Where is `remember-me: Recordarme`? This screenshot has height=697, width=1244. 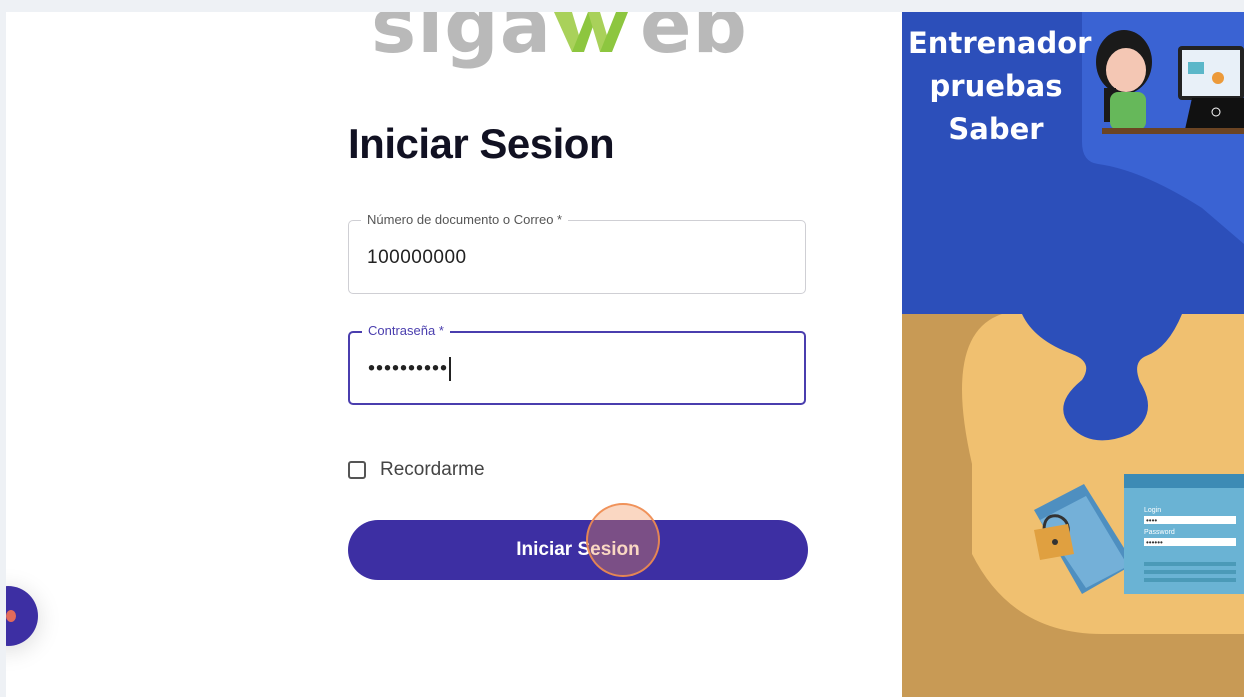
remember-me: Recordarme is located at coordinates (416, 470).